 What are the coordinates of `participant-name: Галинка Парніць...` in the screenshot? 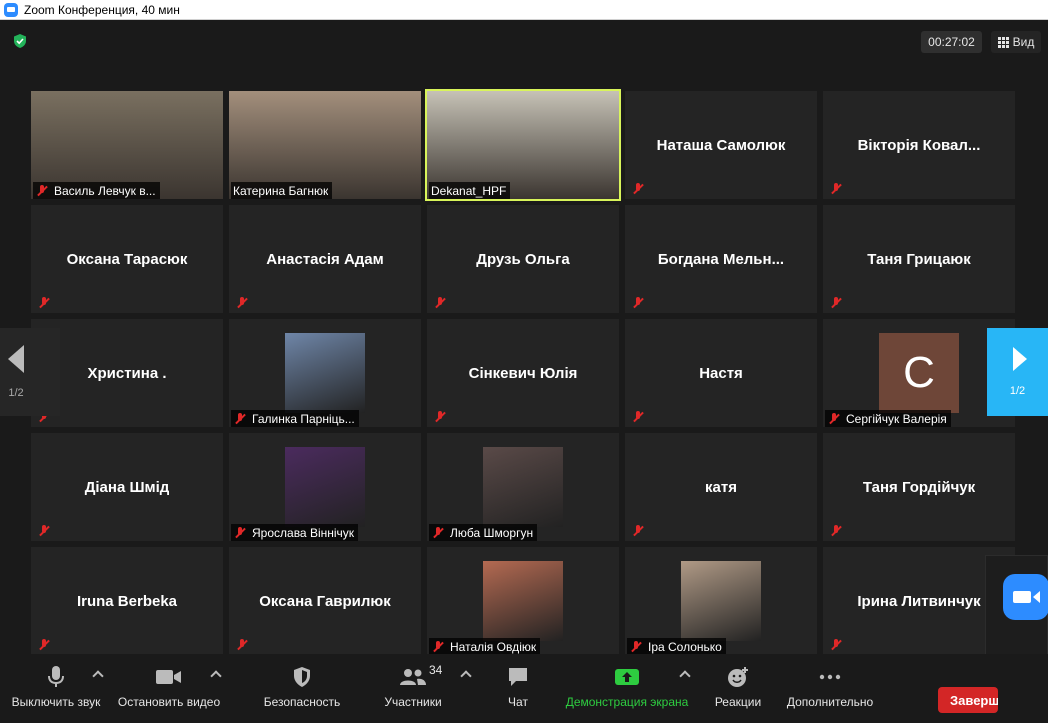 It's located at (303, 418).